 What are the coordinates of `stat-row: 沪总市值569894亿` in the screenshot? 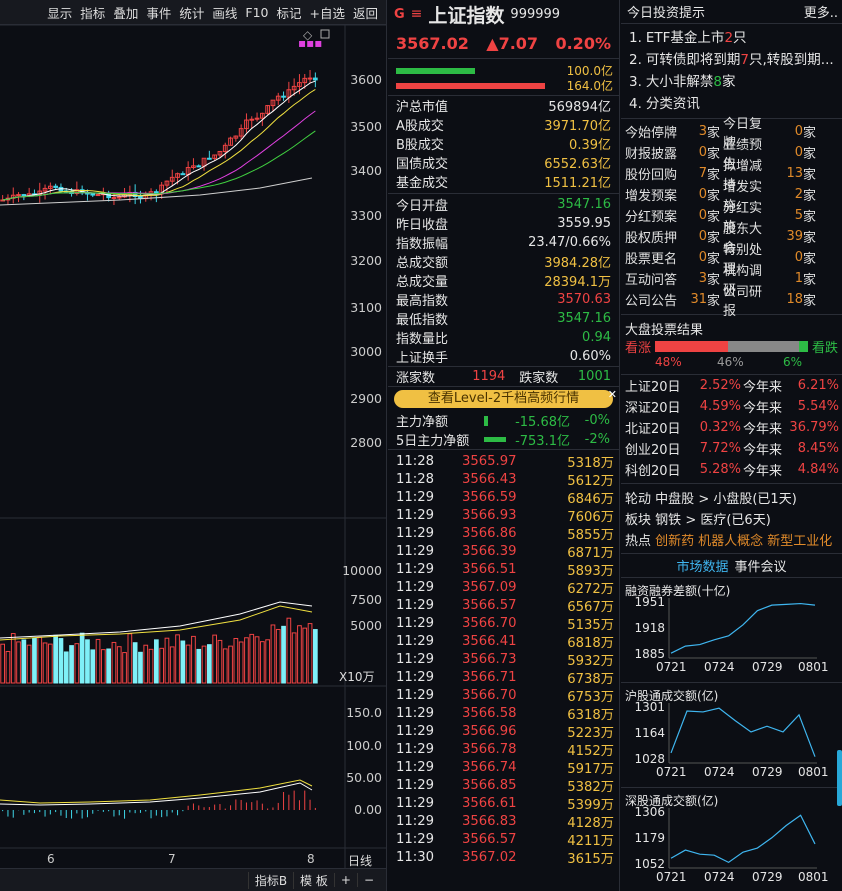 It's located at (503, 105).